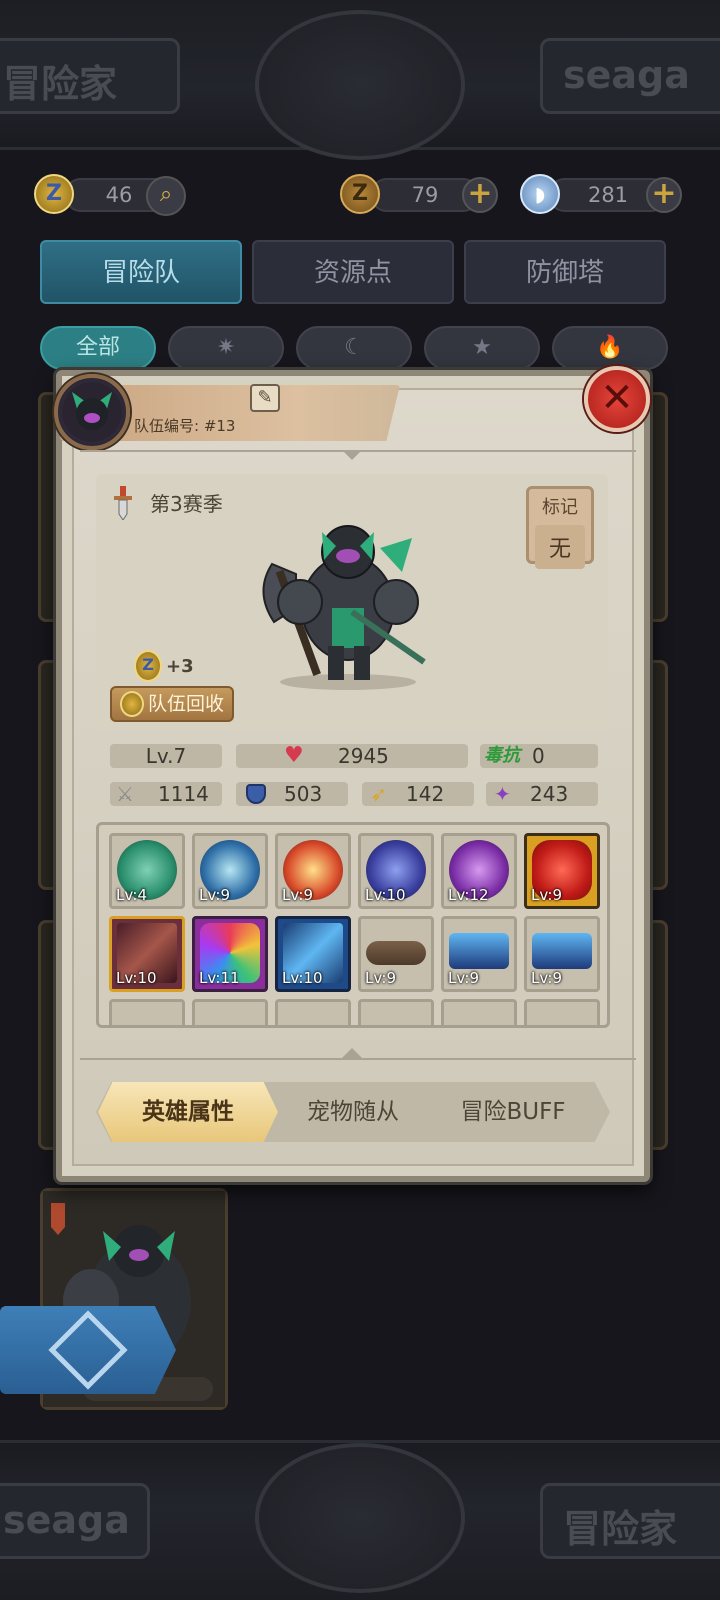 The width and height of the screenshot is (720, 1600). I want to click on filter-all: 全部, so click(98, 348).